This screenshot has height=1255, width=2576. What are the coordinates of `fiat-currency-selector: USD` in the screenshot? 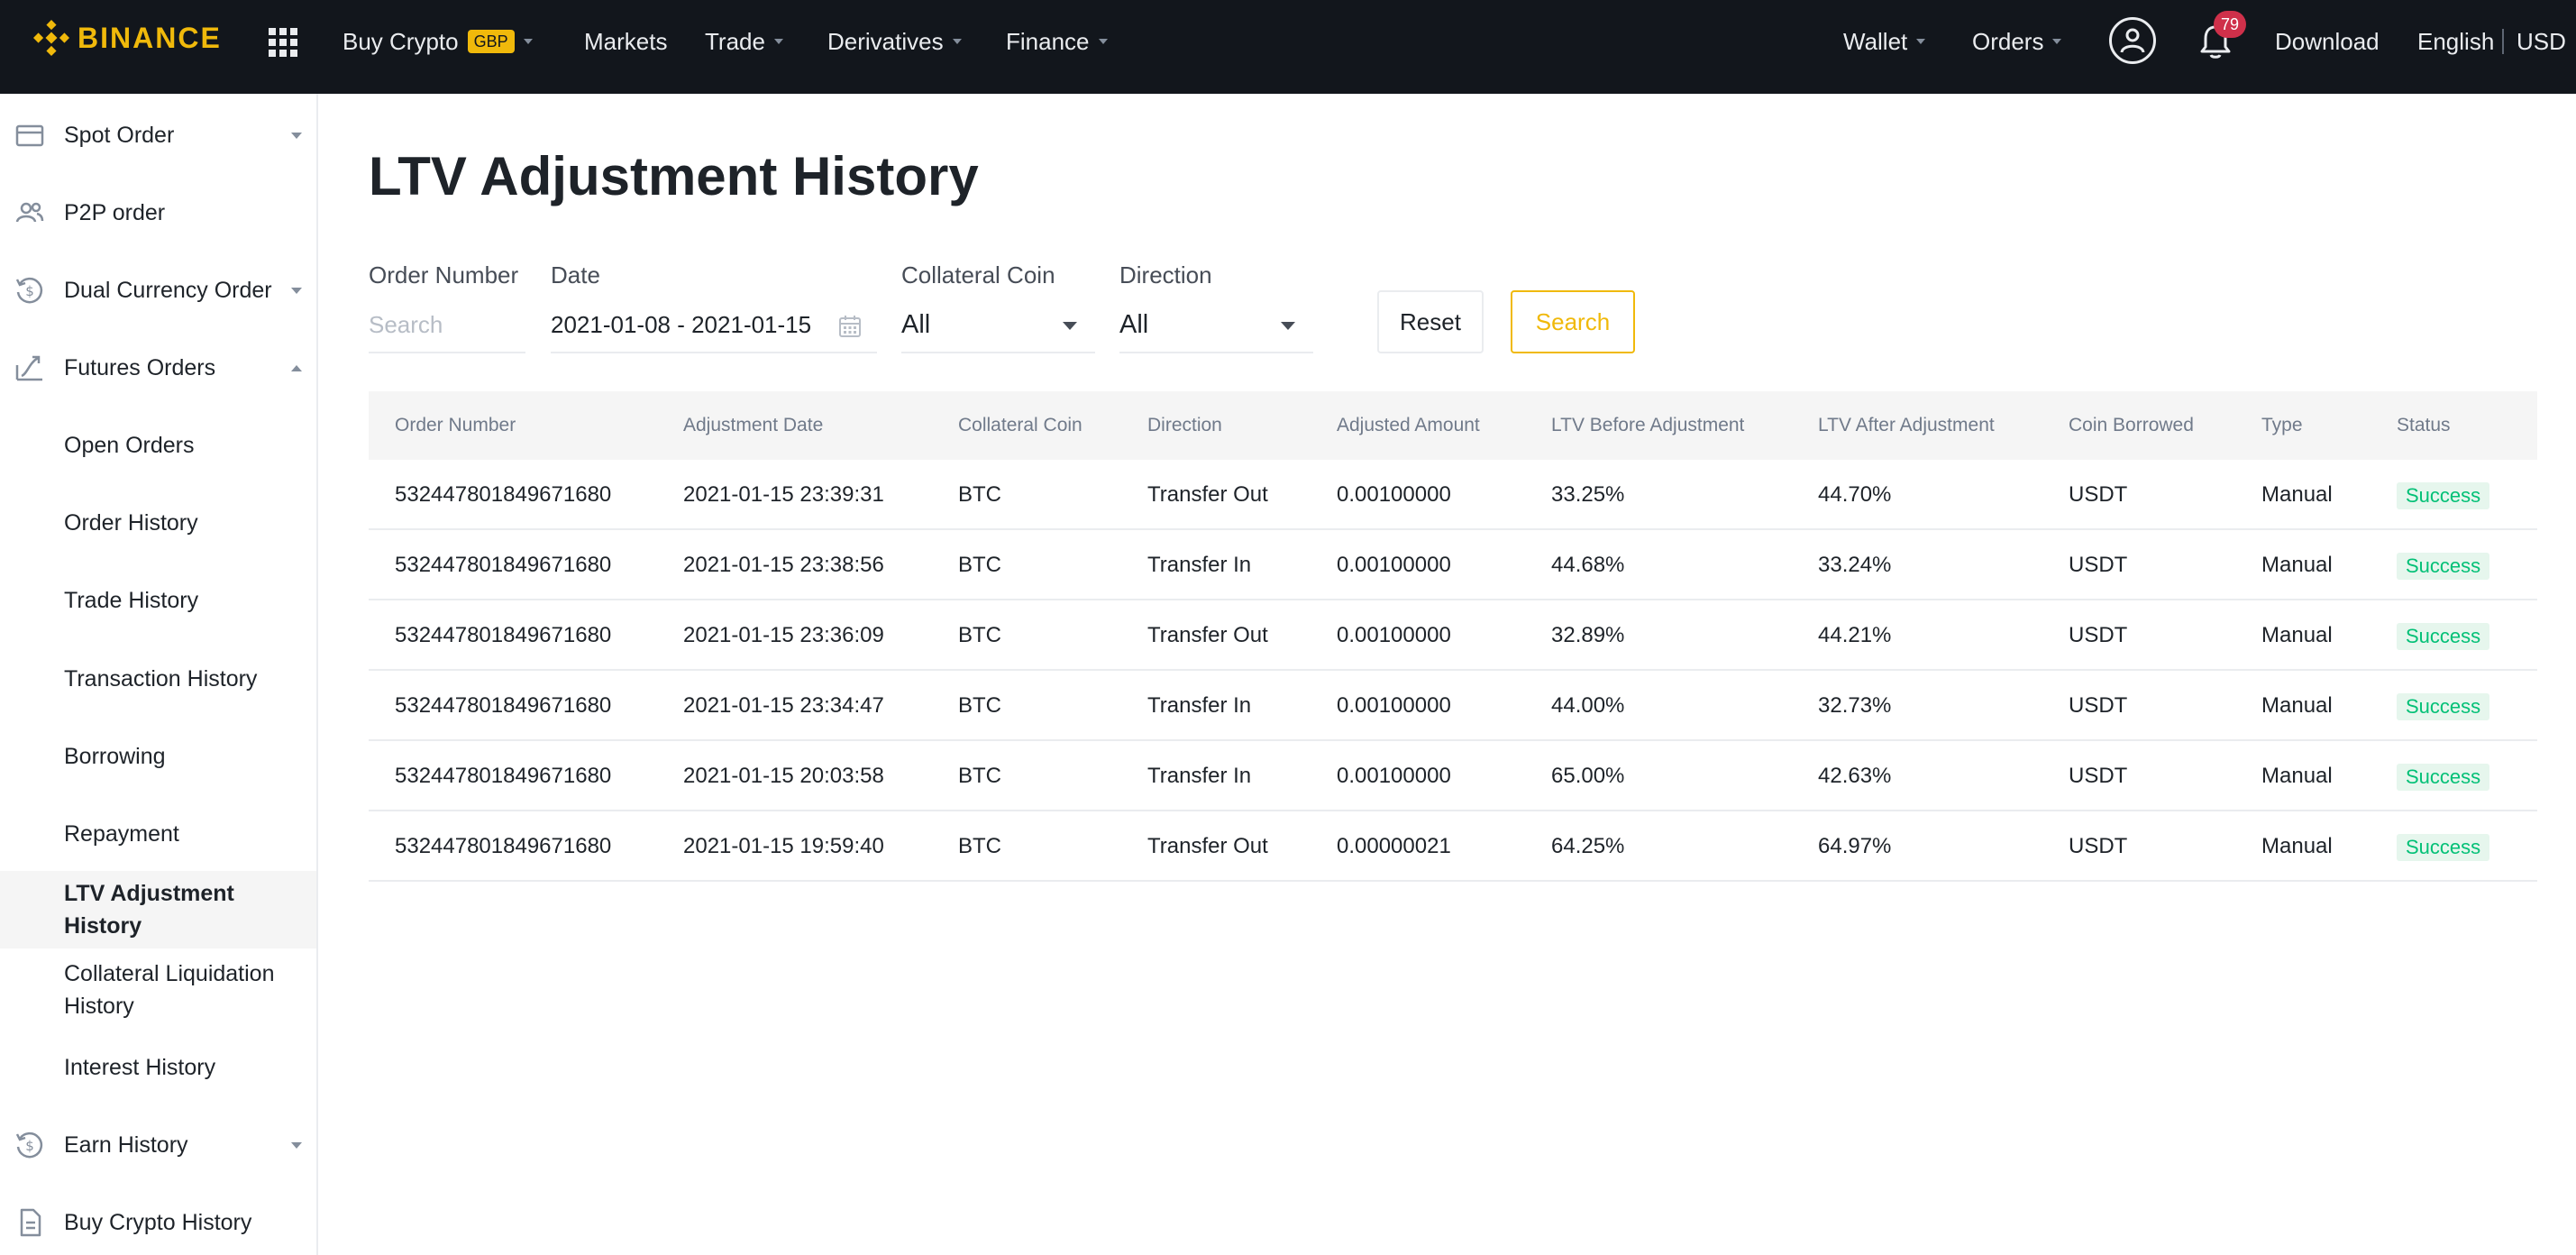 It's located at (2541, 41).